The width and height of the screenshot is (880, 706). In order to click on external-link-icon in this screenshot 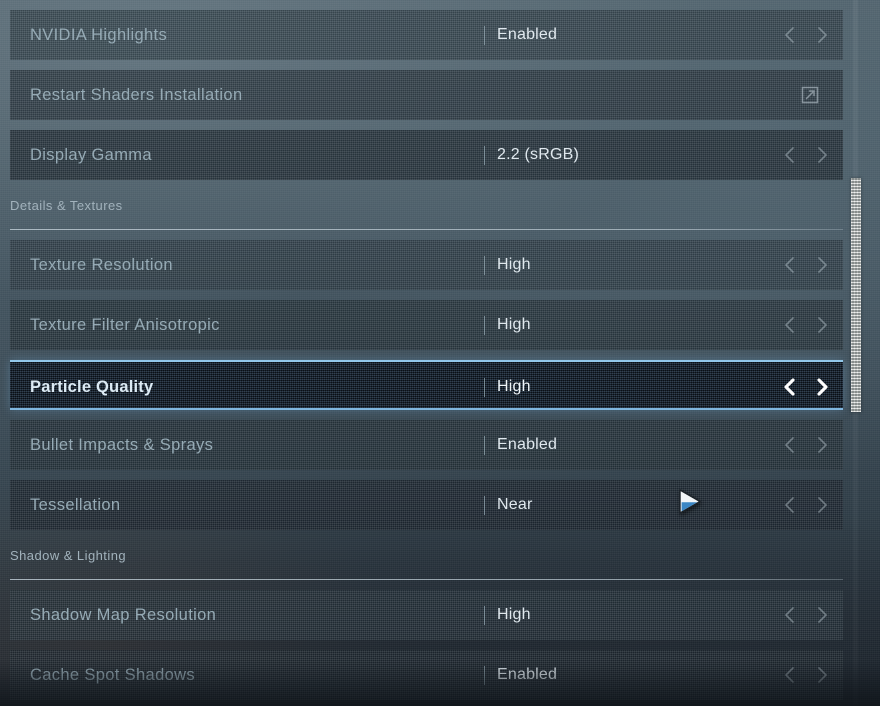, I will do `click(810, 95)`.